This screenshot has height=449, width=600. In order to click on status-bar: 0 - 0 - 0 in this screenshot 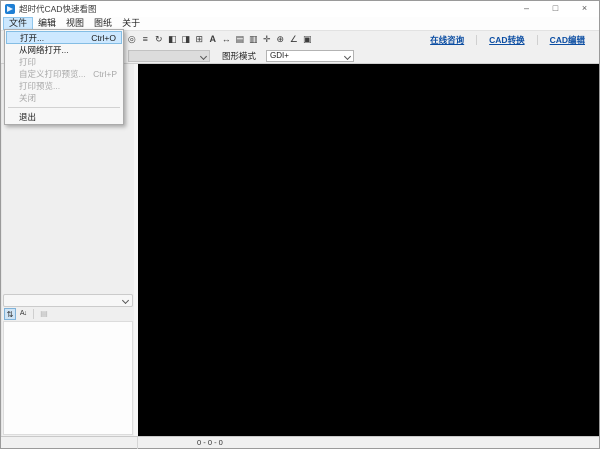, I will do `click(300, 442)`.